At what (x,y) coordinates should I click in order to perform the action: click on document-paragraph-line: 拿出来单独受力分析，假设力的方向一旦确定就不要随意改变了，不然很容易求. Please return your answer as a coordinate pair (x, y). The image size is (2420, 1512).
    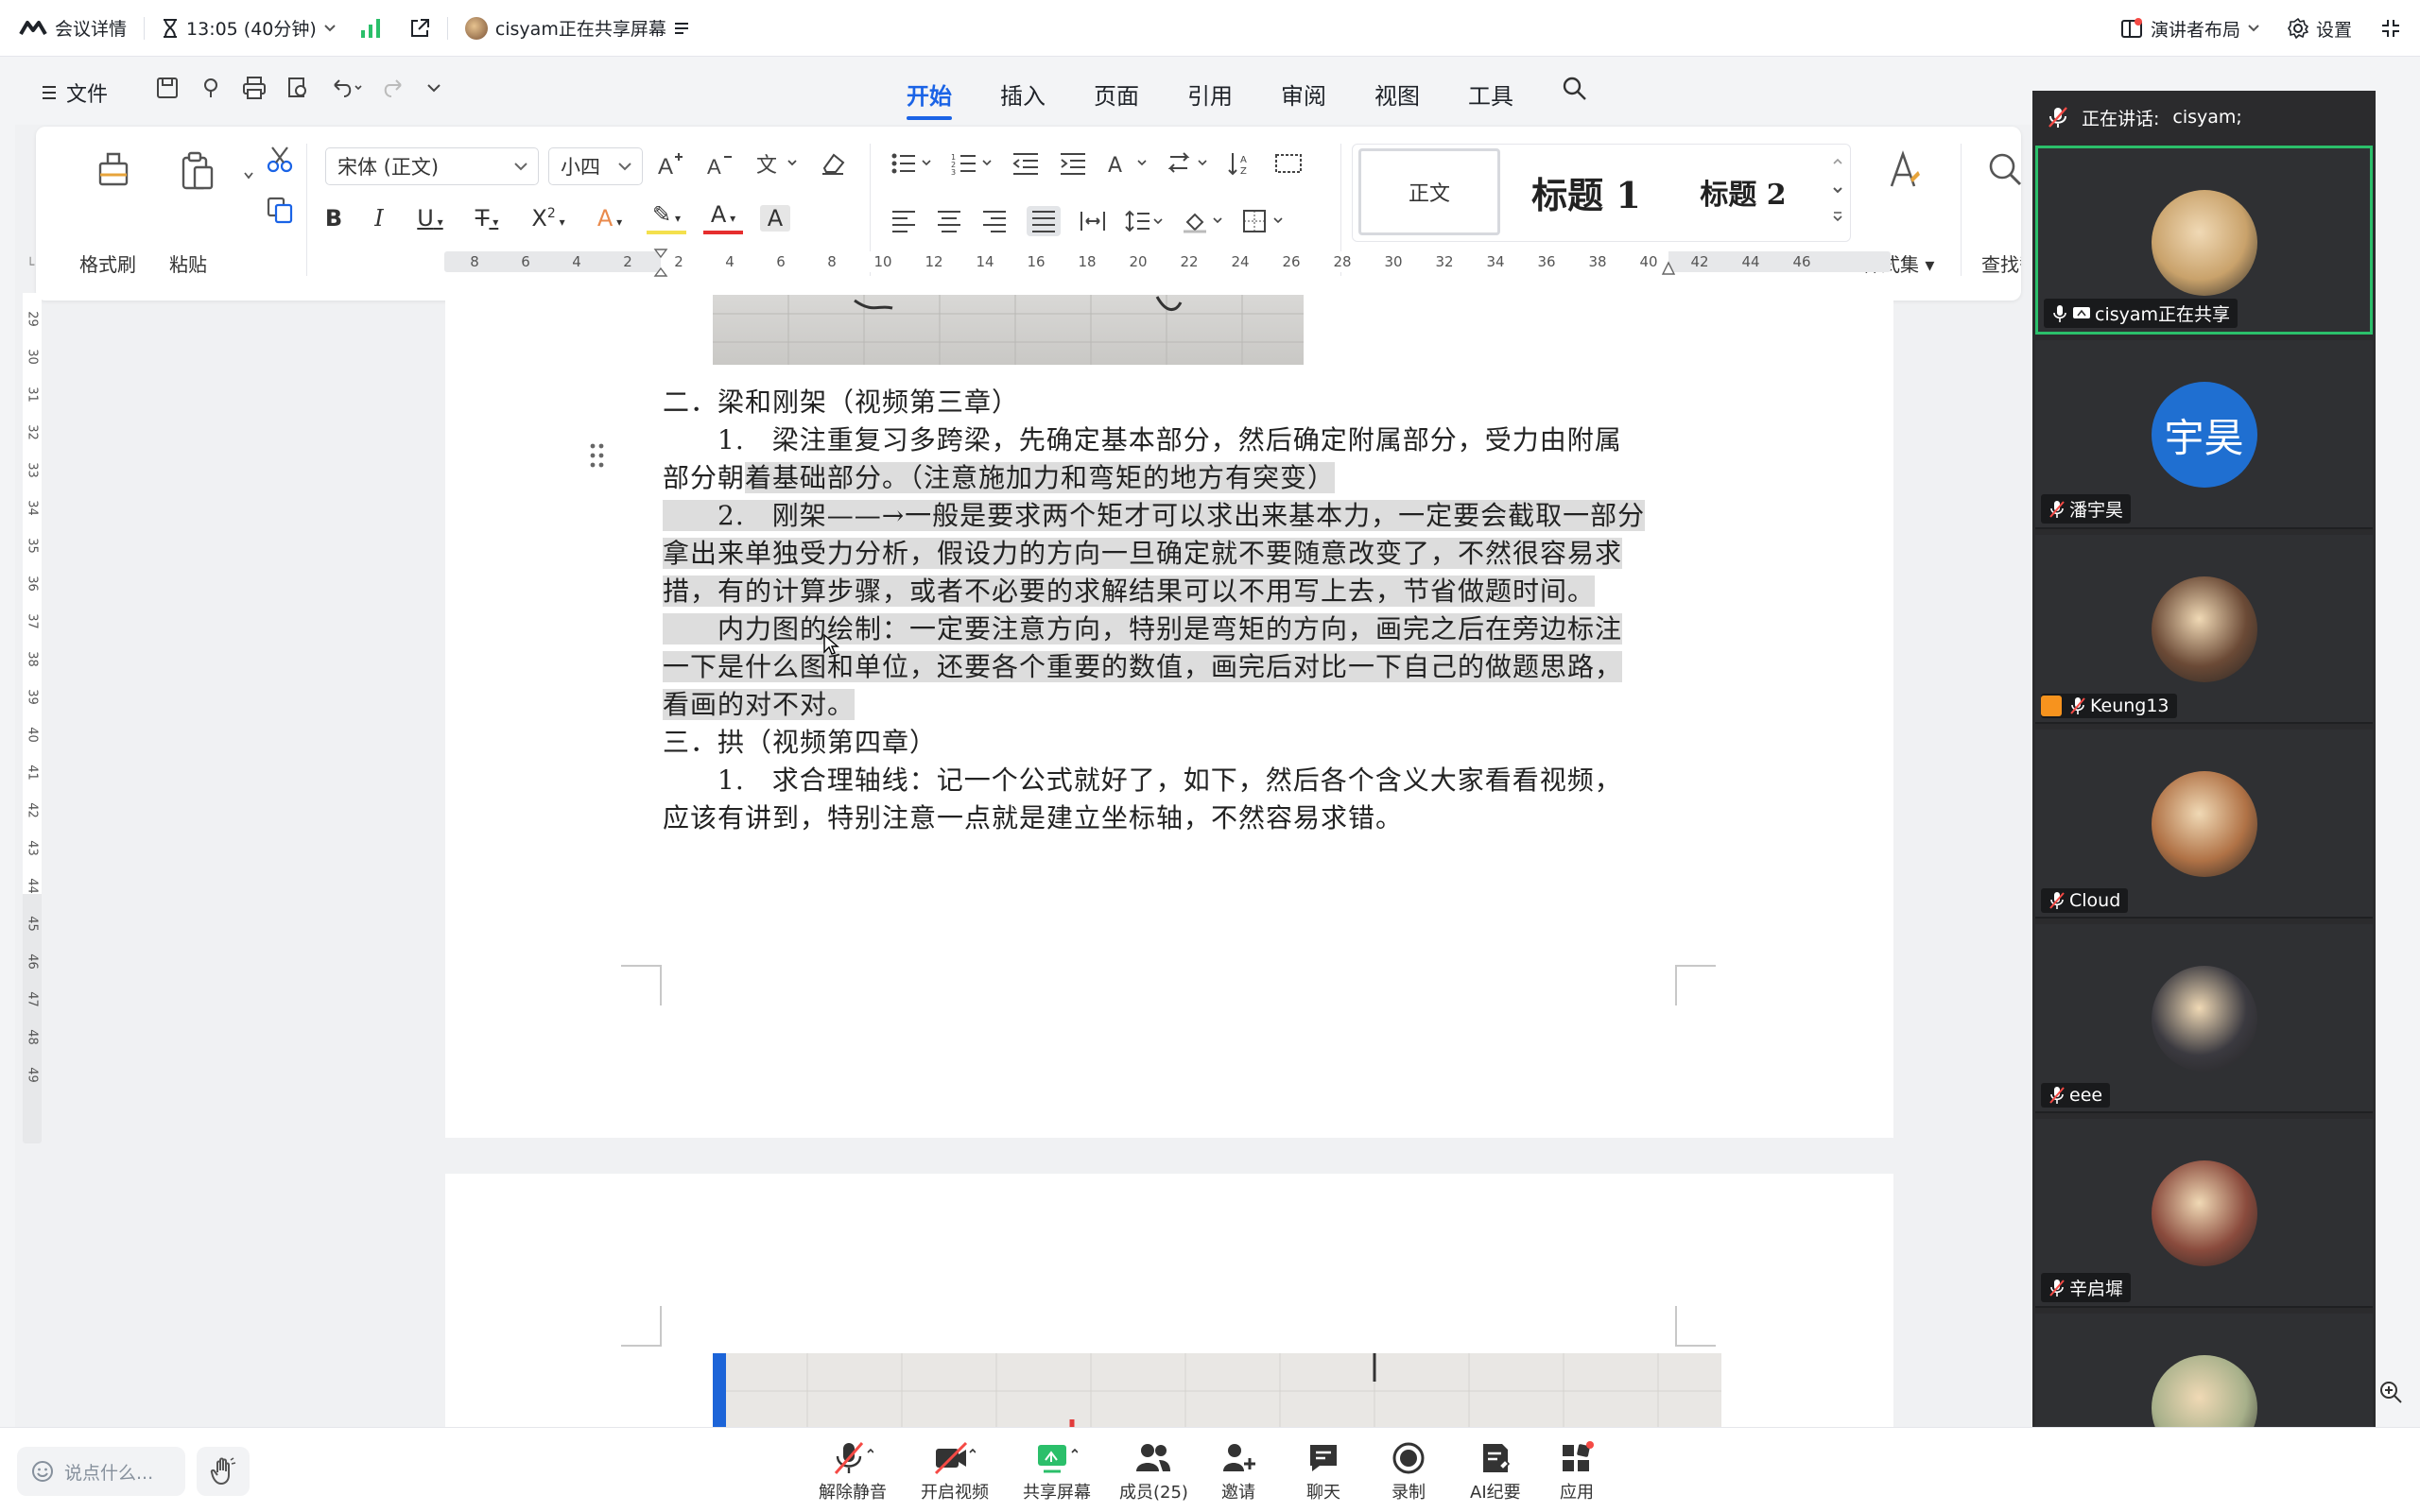
    Looking at the image, I should click on (1143, 554).